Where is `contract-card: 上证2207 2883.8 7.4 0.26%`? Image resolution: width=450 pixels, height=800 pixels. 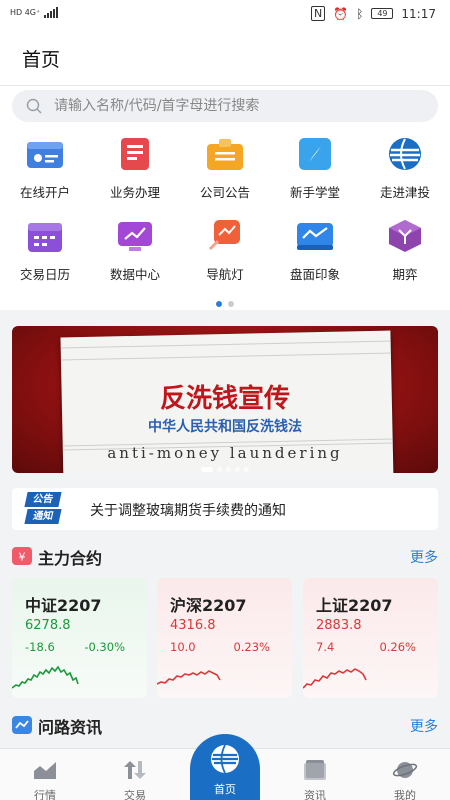 contract-card: 上证2207 2883.8 7.4 0.26% is located at coordinates (370, 638).